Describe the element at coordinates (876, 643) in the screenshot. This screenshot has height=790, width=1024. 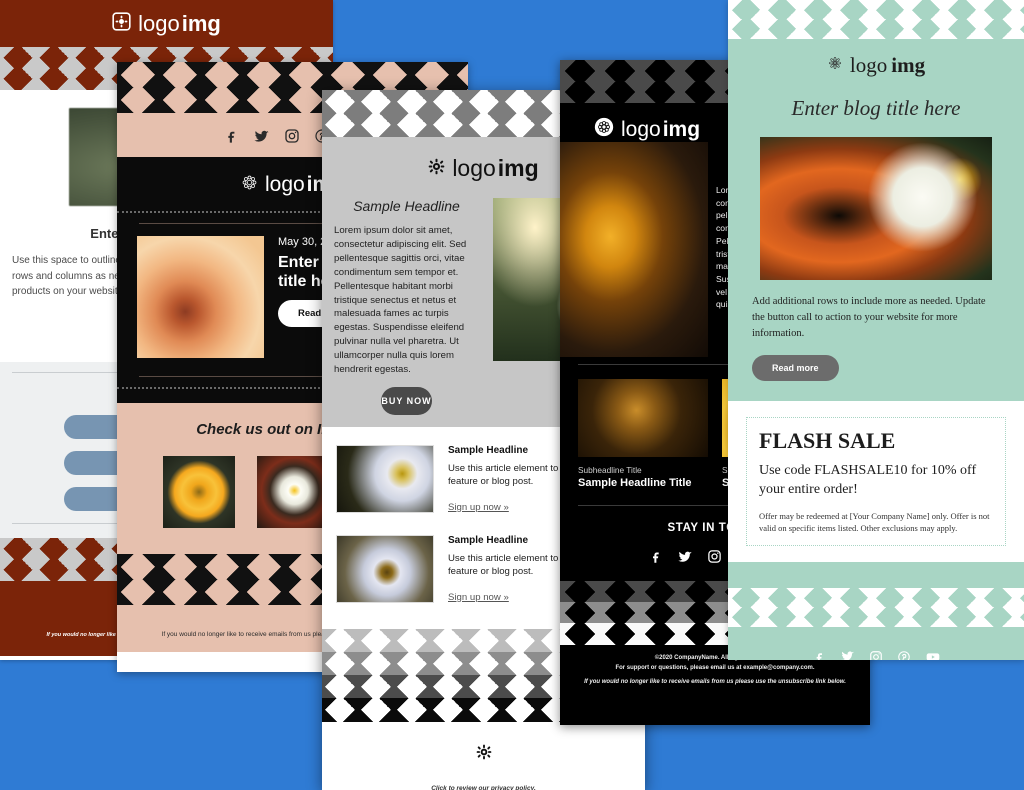
I see `card5-social-row` at that location.